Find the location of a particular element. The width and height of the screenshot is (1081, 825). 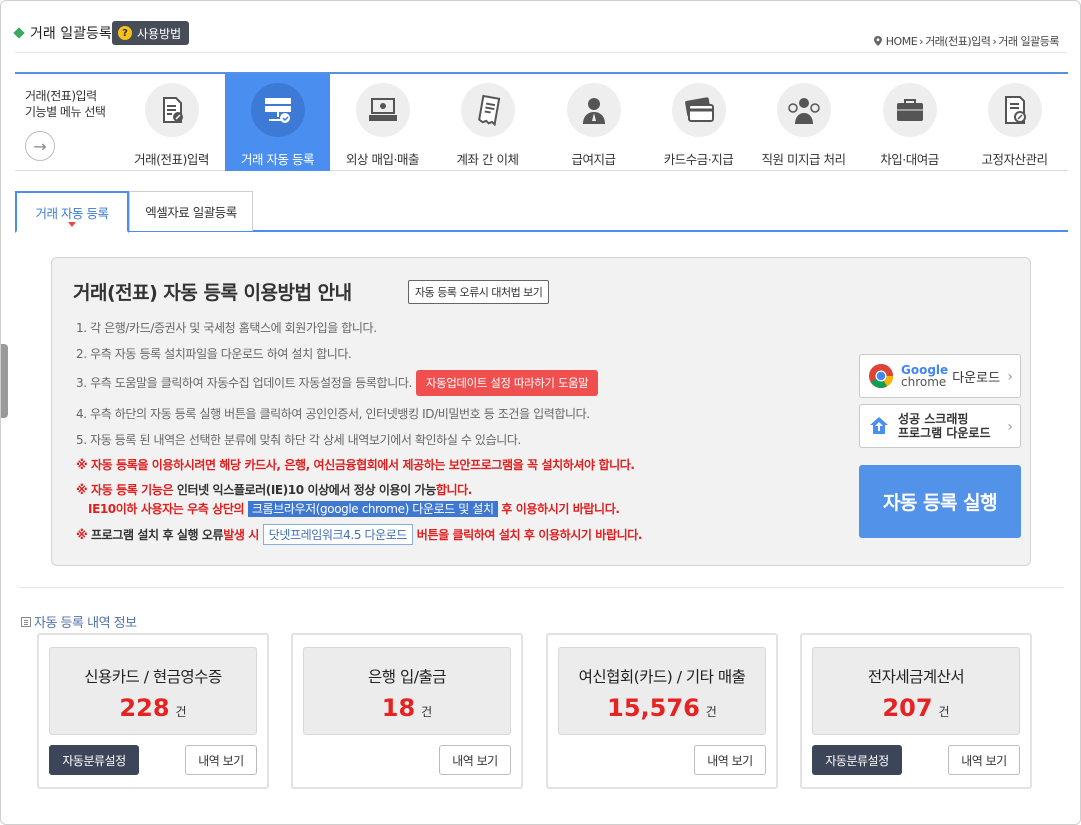

guide-step-1: 1. 각 은행/카드/증권사 및 국세청 홈택스에 회원가입을 합니다. is located at coordinates (226, 328).